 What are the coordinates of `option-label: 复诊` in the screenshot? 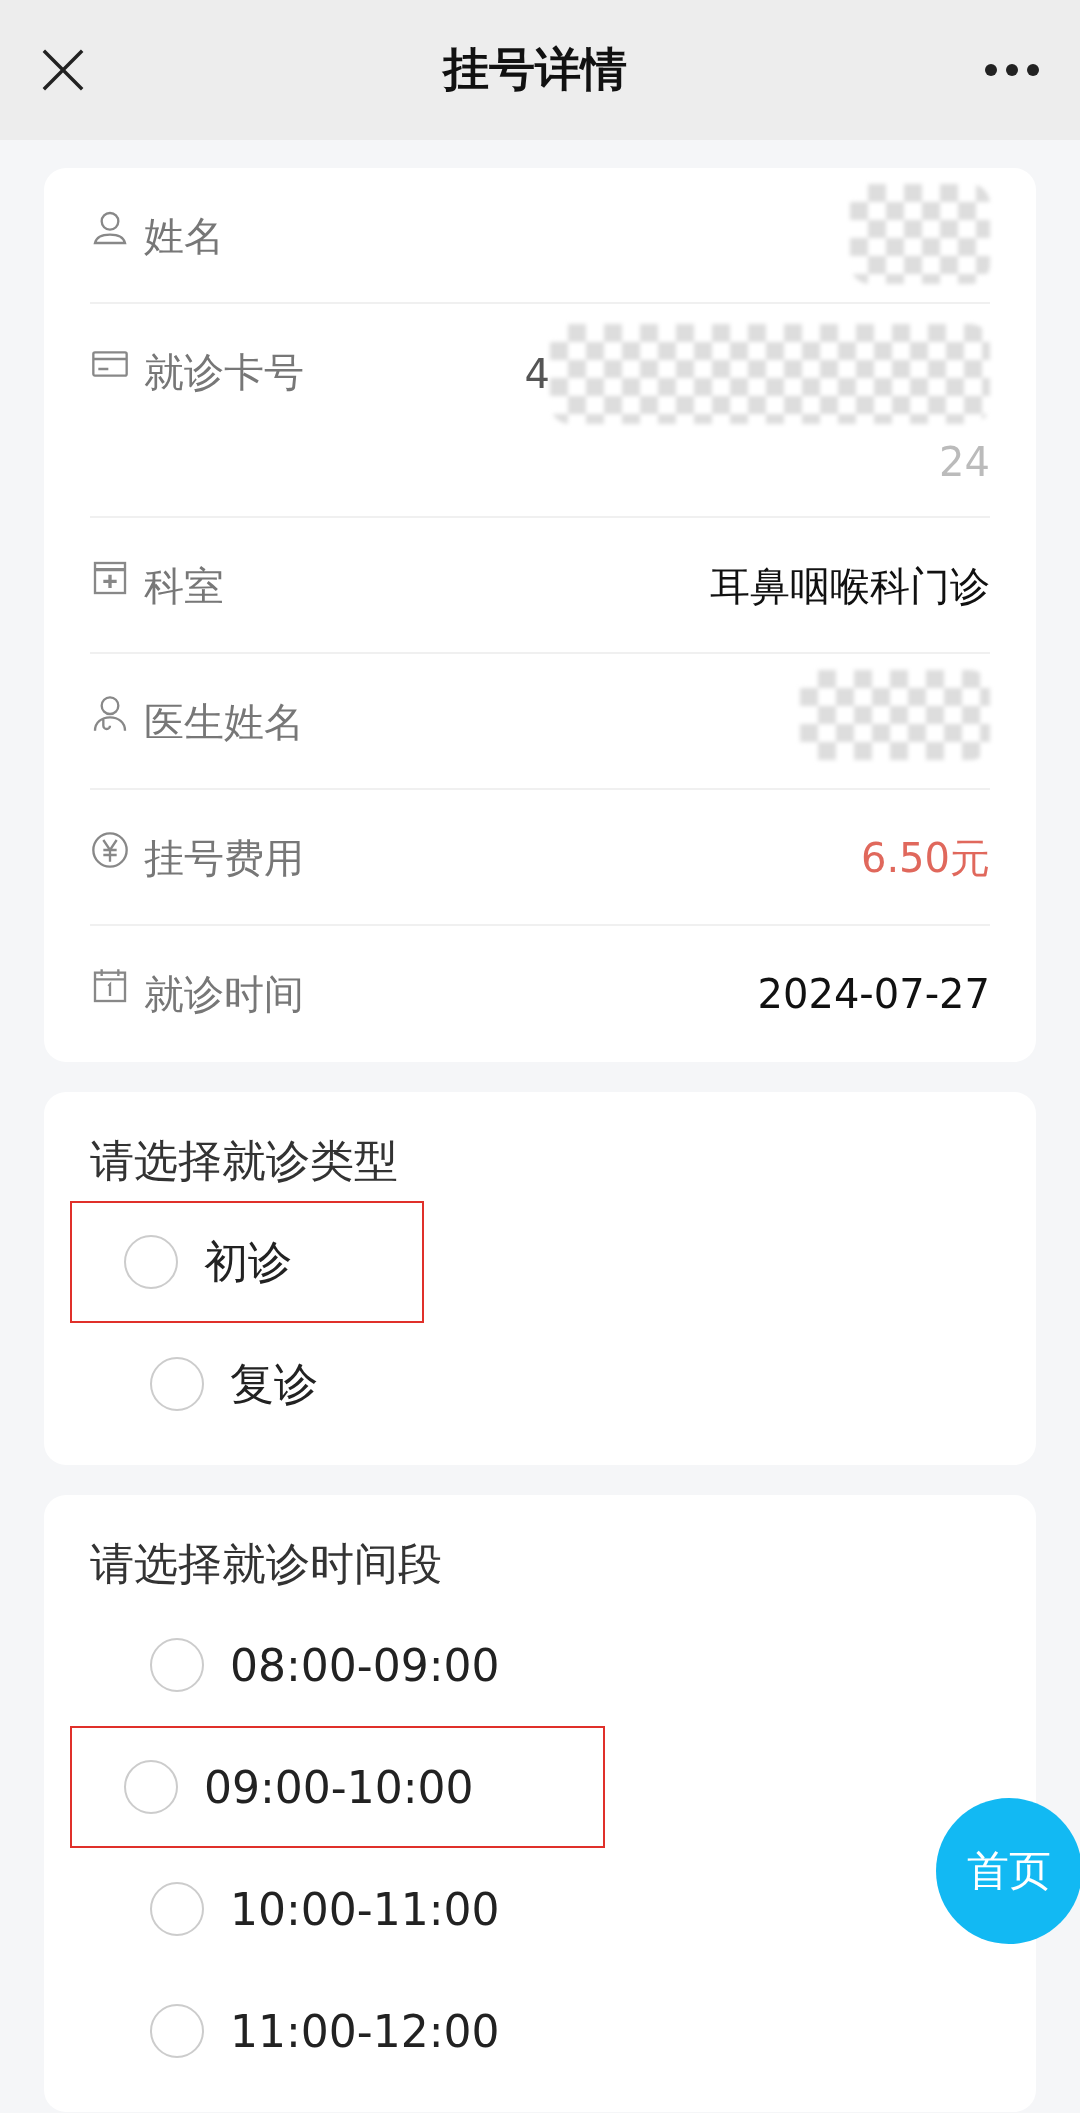 It's located at (274, 1384).